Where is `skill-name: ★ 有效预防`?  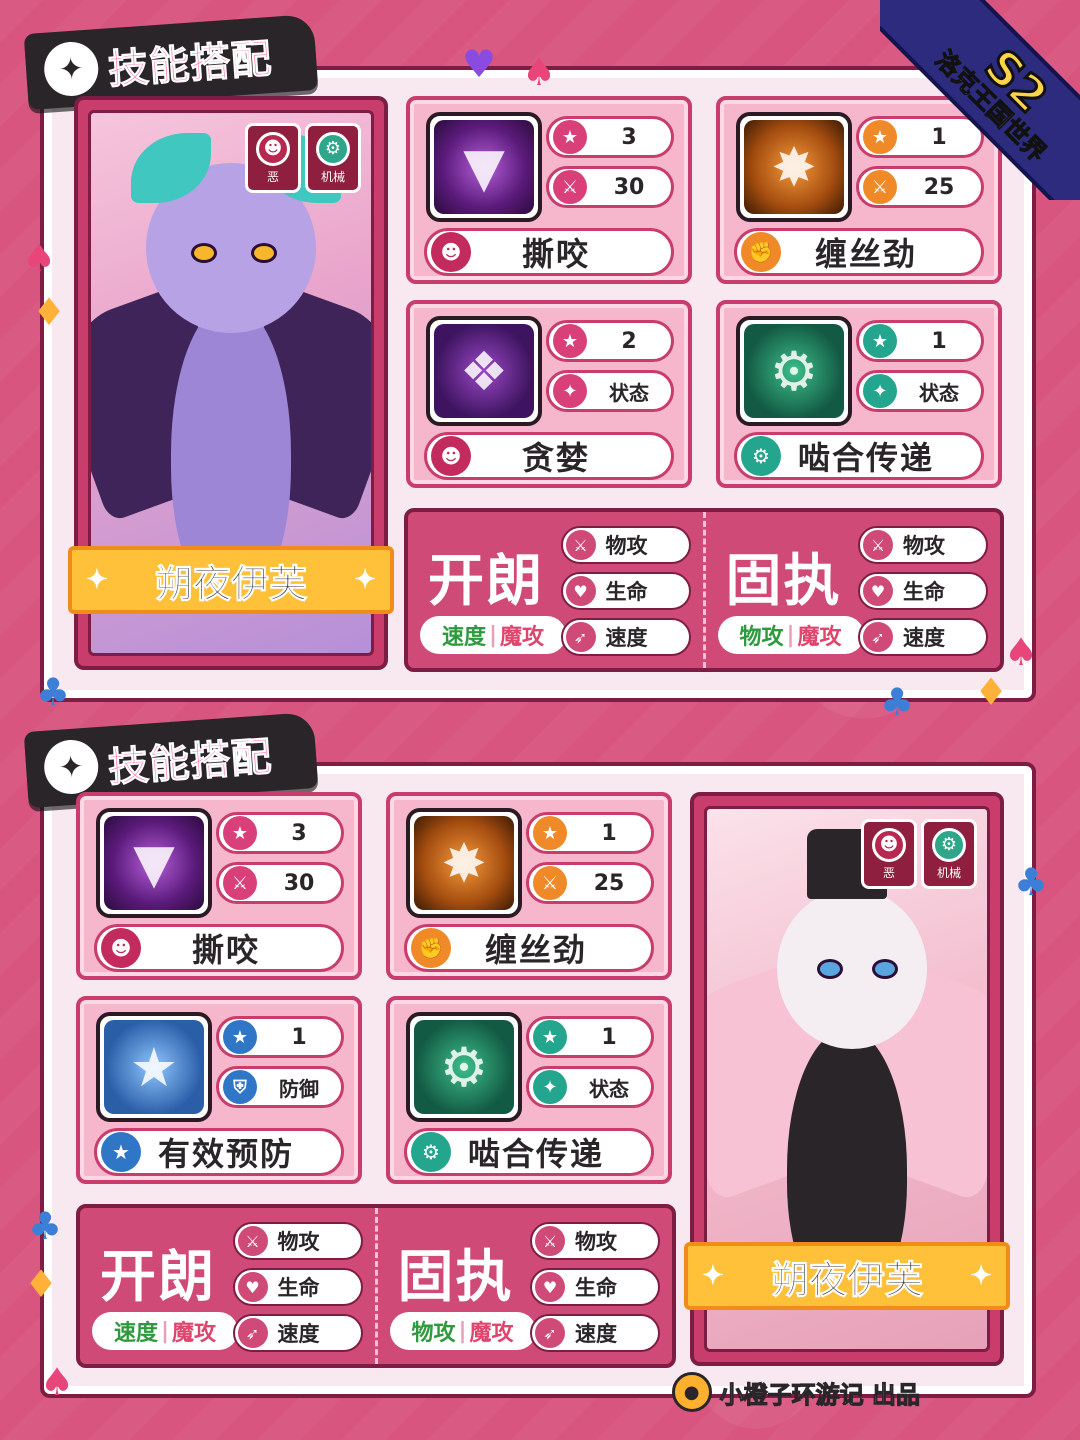 skill-name: ★ 有效预防 is located at coordinates (219, 1152).